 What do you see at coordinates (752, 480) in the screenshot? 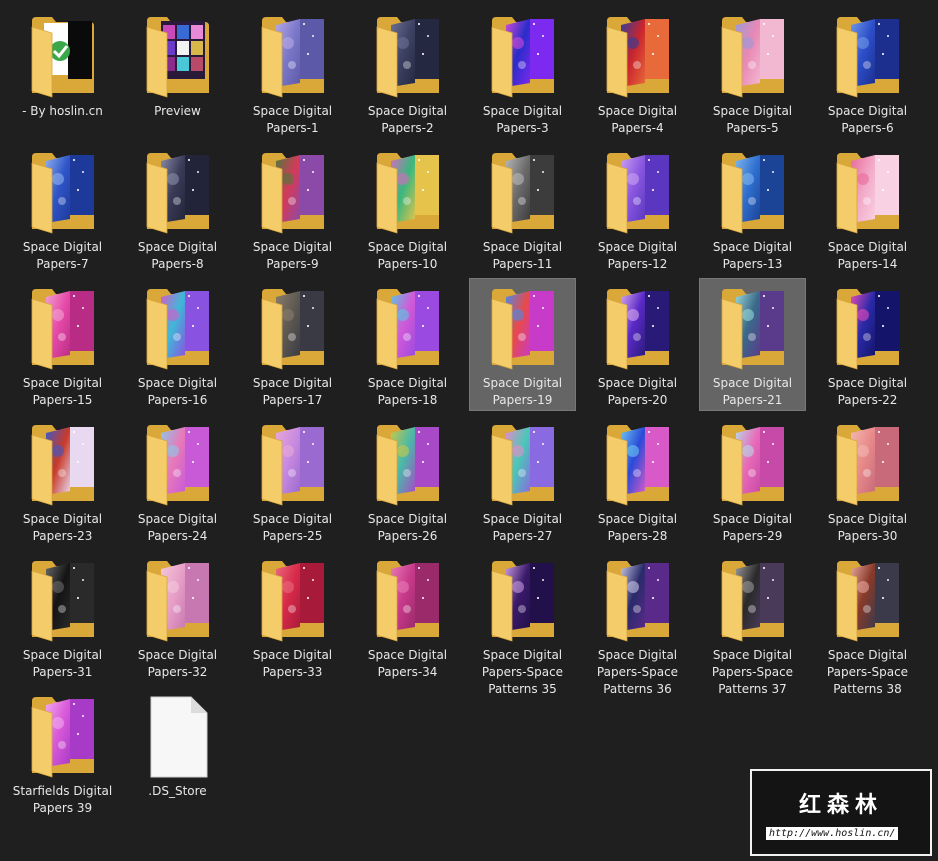
I see `folder-item: Space Digital Papers-29` at bounding box center [752, 480].